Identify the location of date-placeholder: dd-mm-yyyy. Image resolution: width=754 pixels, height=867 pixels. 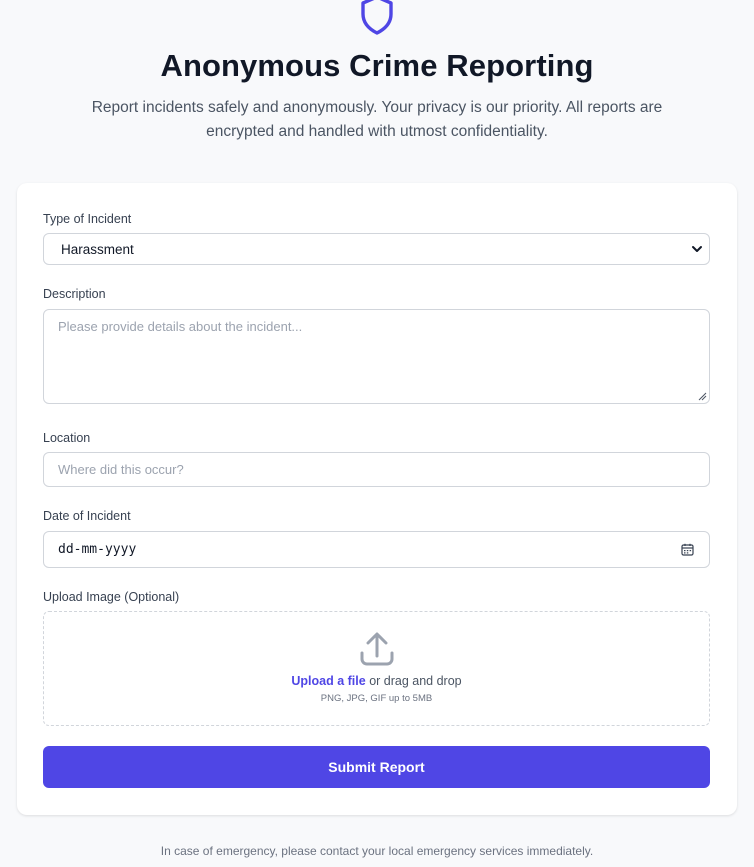
(97, 549).